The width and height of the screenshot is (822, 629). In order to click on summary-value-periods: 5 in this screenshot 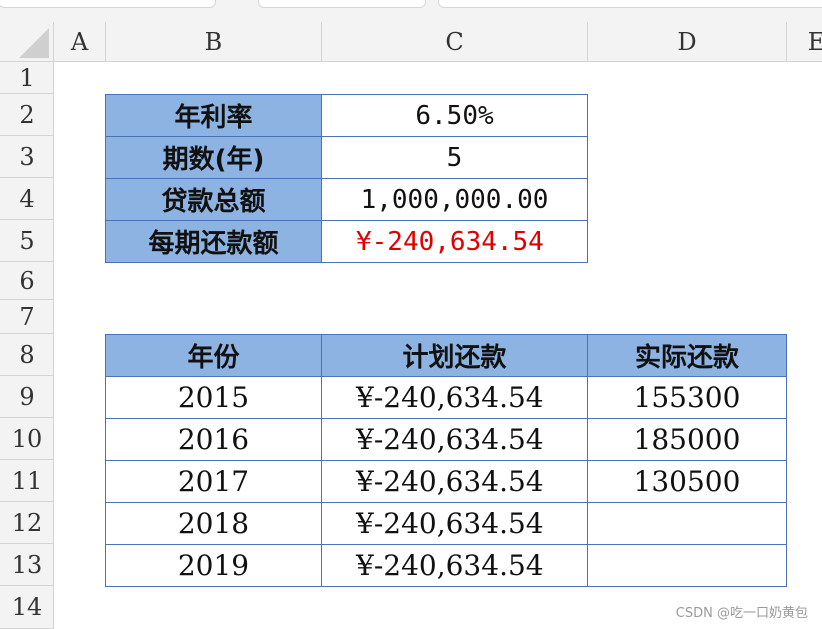, I will do `click(455, 158)`.